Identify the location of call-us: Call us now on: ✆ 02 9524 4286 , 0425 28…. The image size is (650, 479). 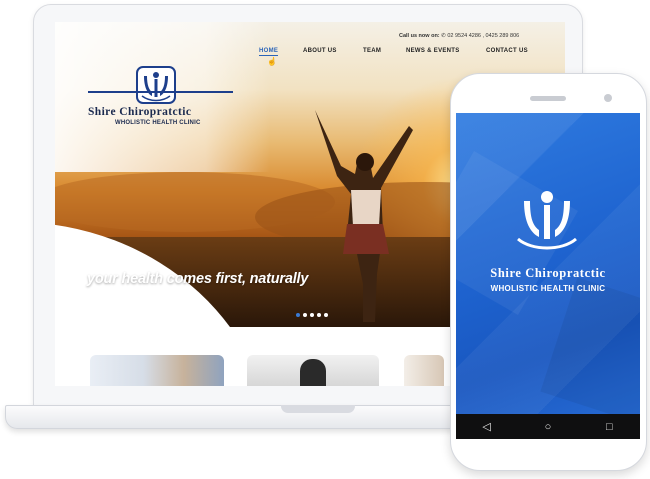
(459, 36).